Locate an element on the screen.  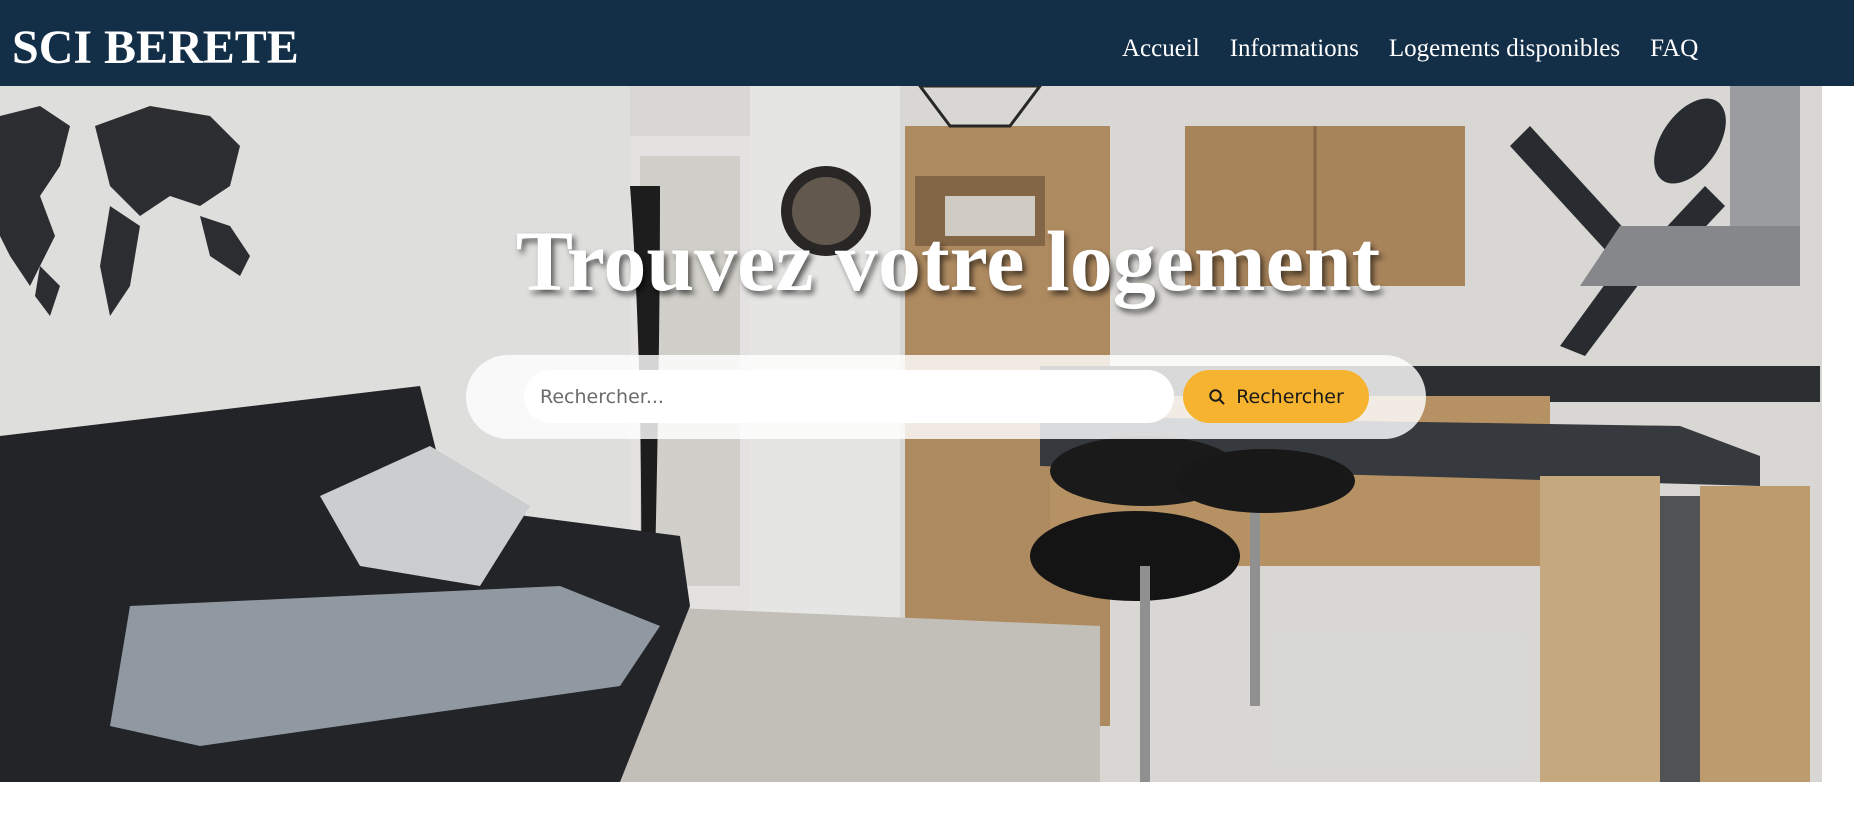
search-button-label: Rechercher is located at coordinates (1290, 396).